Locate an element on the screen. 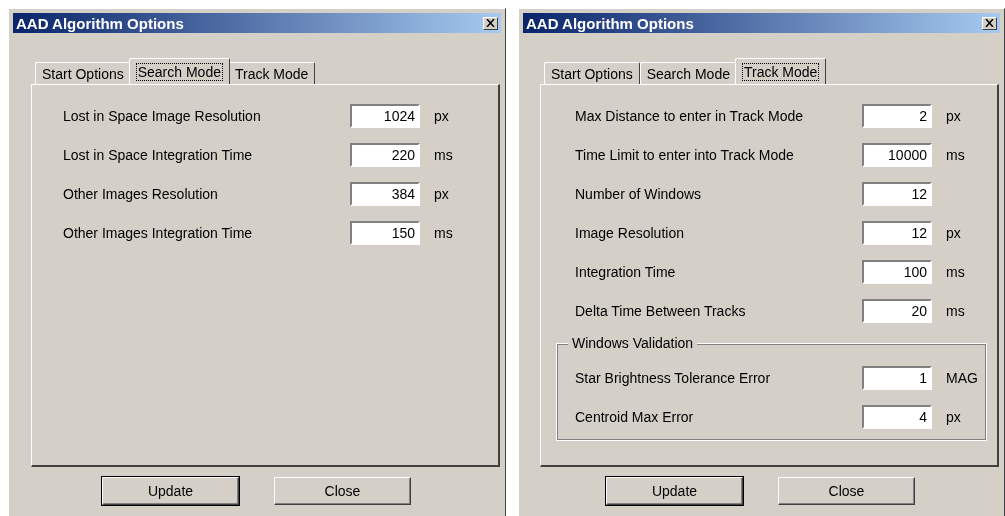 The image size is (1005, 516). field-label: Other Images Resolution is located at coordinates (141, 194).